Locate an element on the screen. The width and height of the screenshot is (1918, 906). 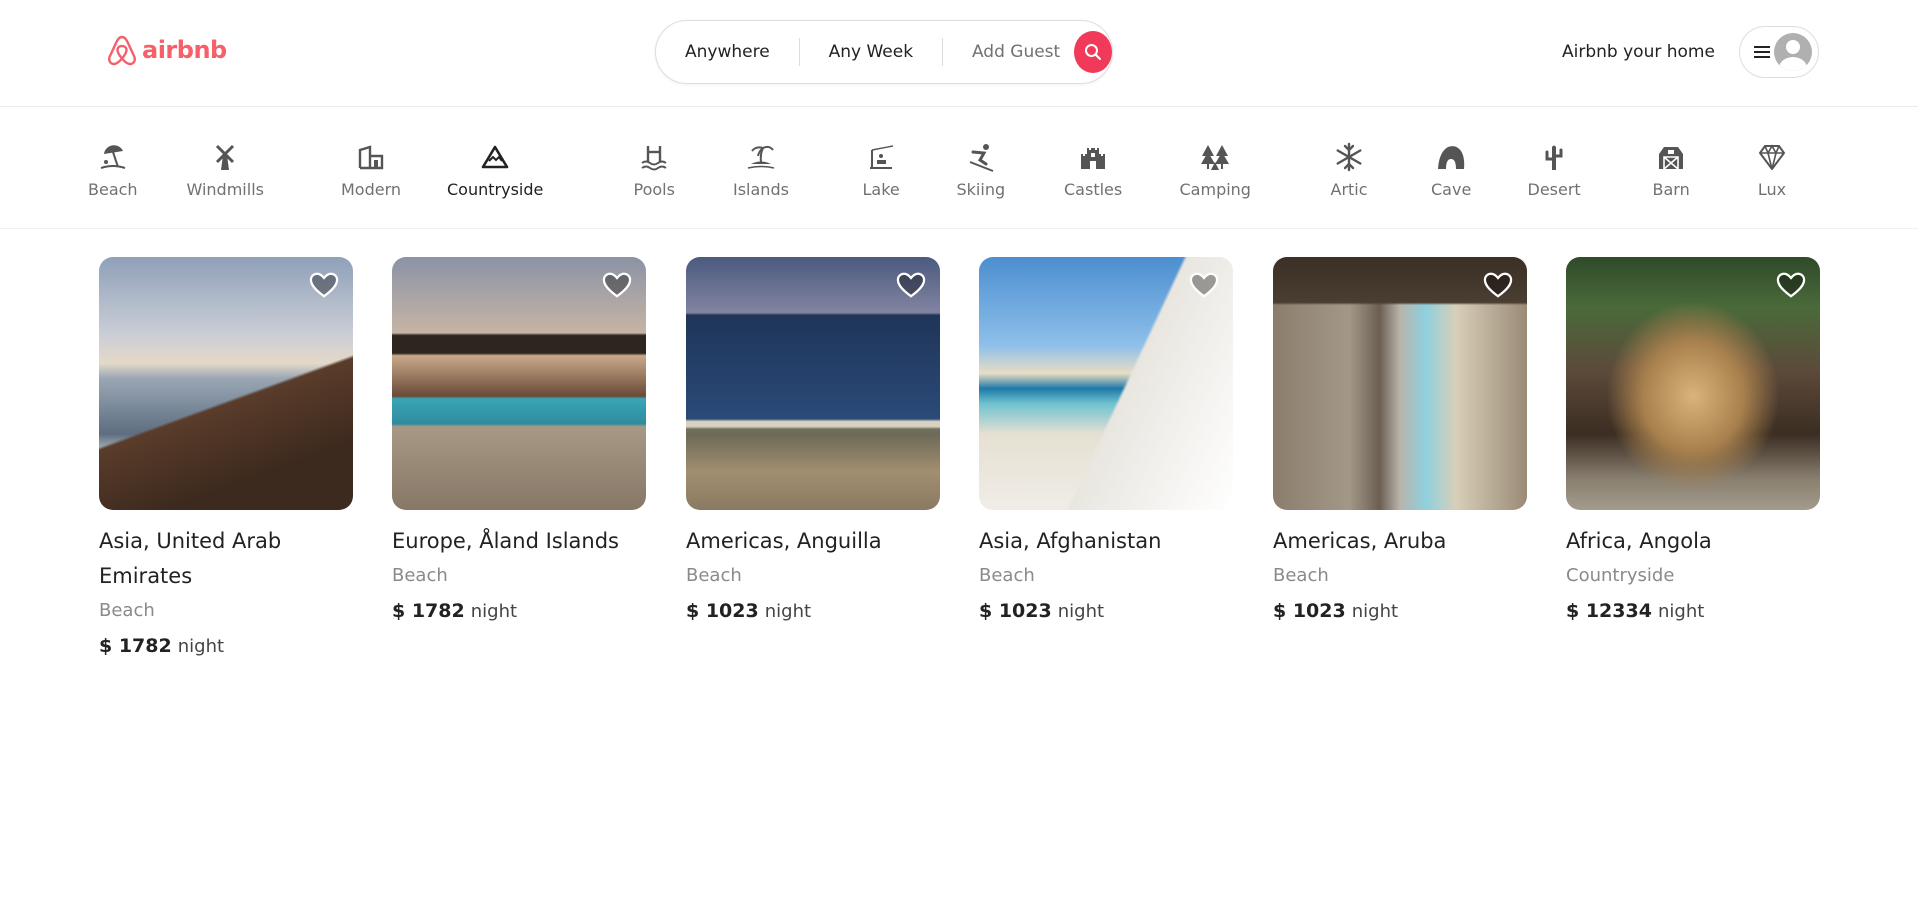
listing-location: Africa, Angola is located at coordinates (1639, 541).